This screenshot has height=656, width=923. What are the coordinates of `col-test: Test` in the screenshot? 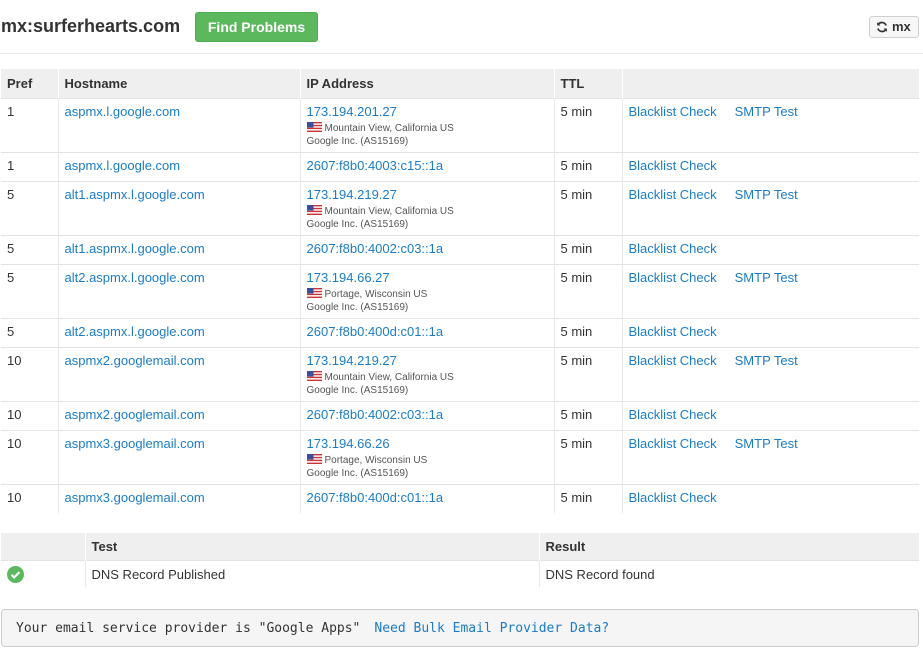 It's located at (312, 546).